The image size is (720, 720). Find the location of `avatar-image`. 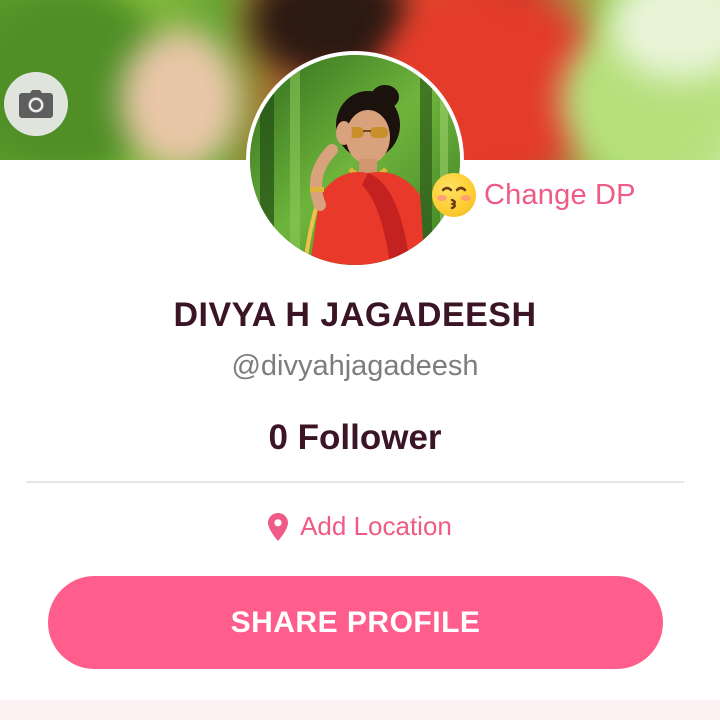

avatar-image is located at coordinates (355, 160).